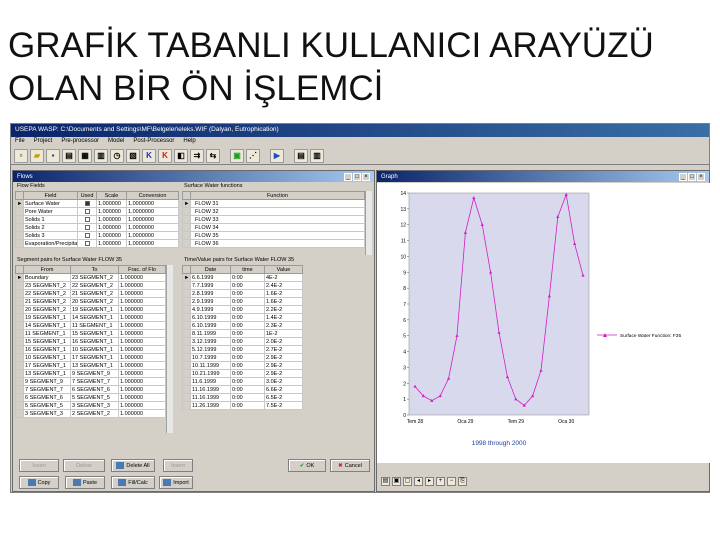 Image resolution: width=720 pixels, height=540 pixels. I want to click on to-cell: 17 SEGMENT_1, so click(94, 357).